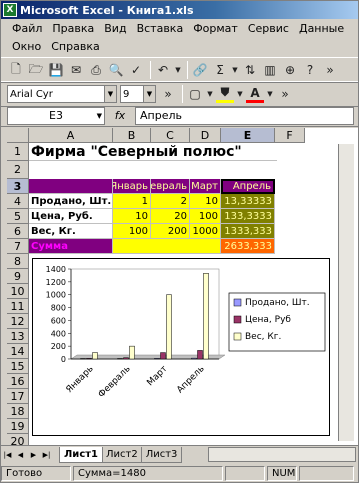  I want to click on sheet-title: Фирма "Северный полюс", so click(153, 152).